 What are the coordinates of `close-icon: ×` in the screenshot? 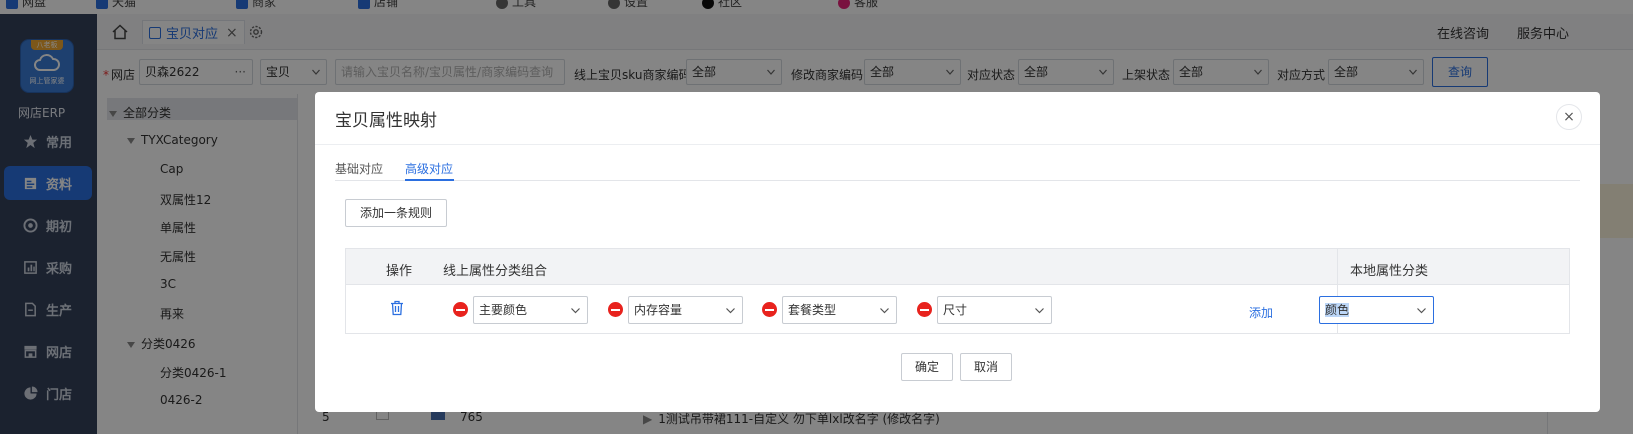 It's located at (1569, 117).